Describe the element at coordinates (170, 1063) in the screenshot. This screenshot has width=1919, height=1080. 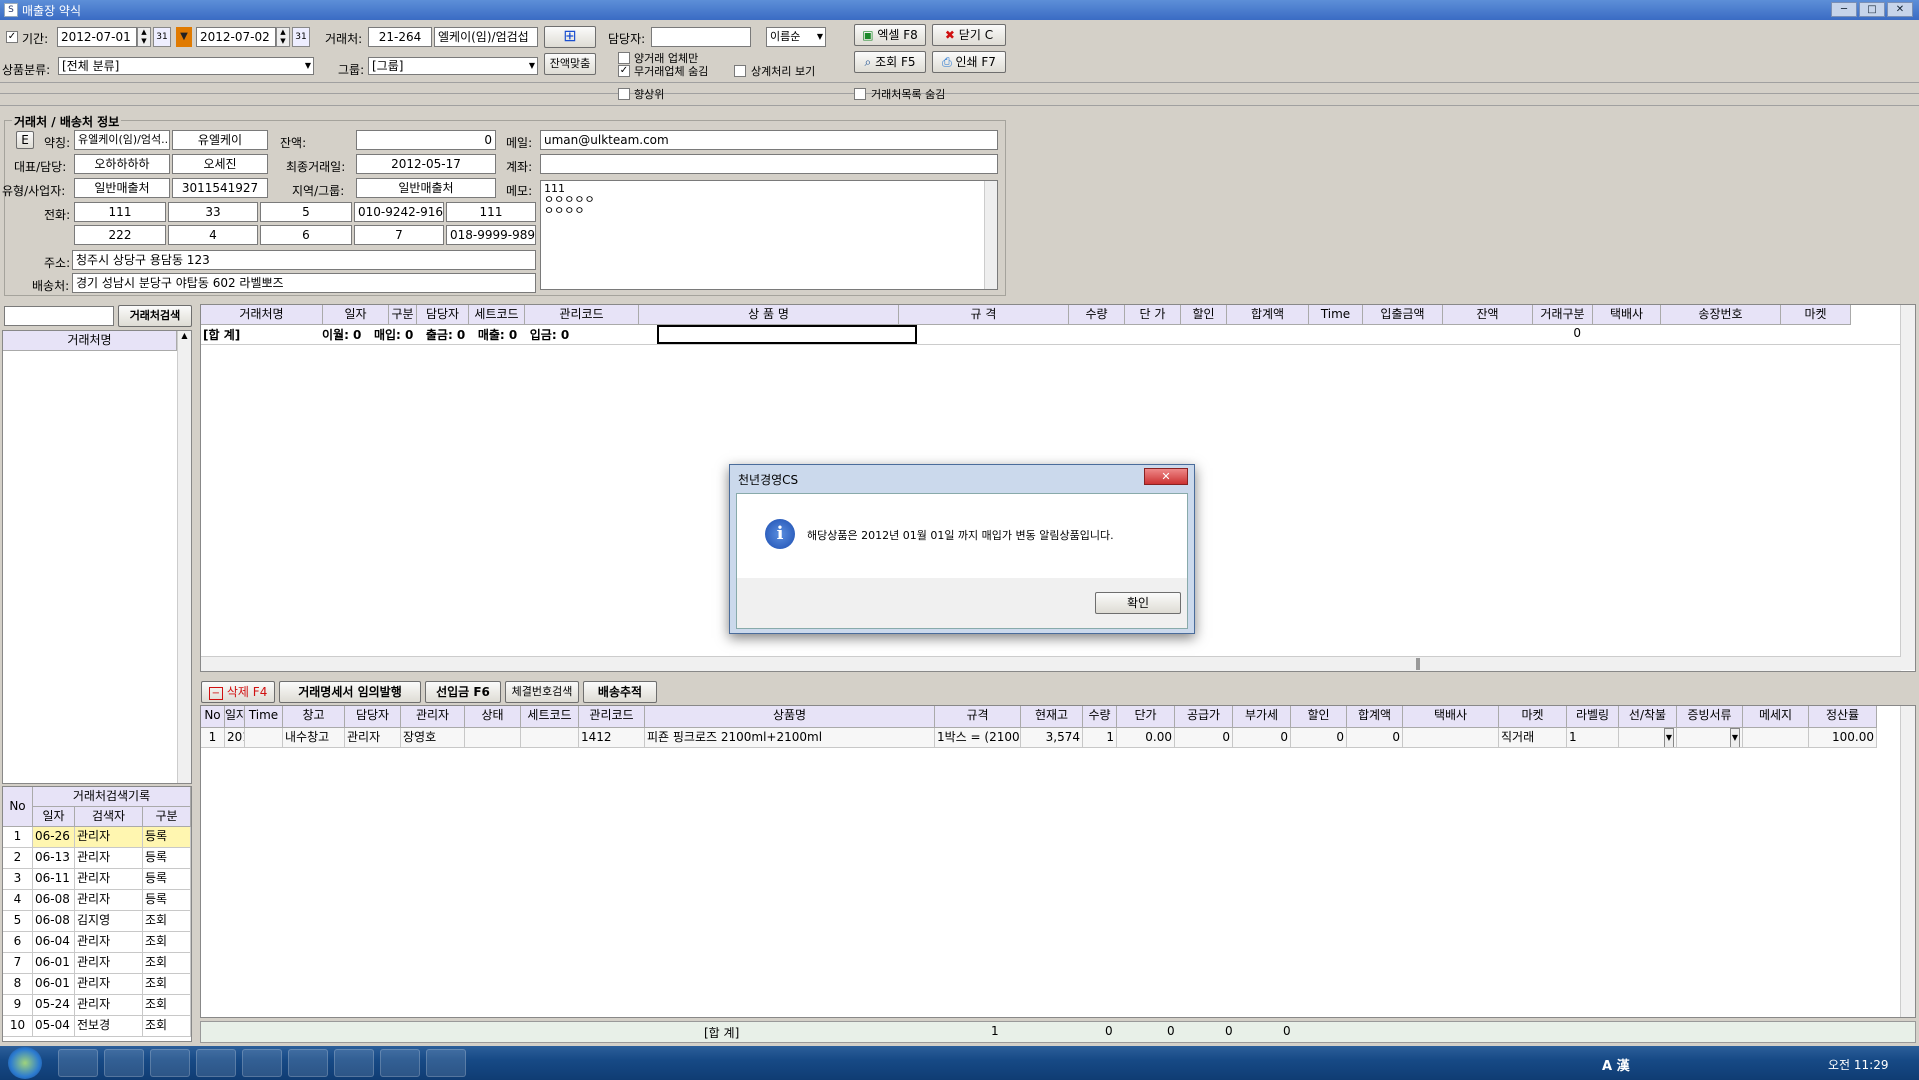
I see `computer-icon` at that location.